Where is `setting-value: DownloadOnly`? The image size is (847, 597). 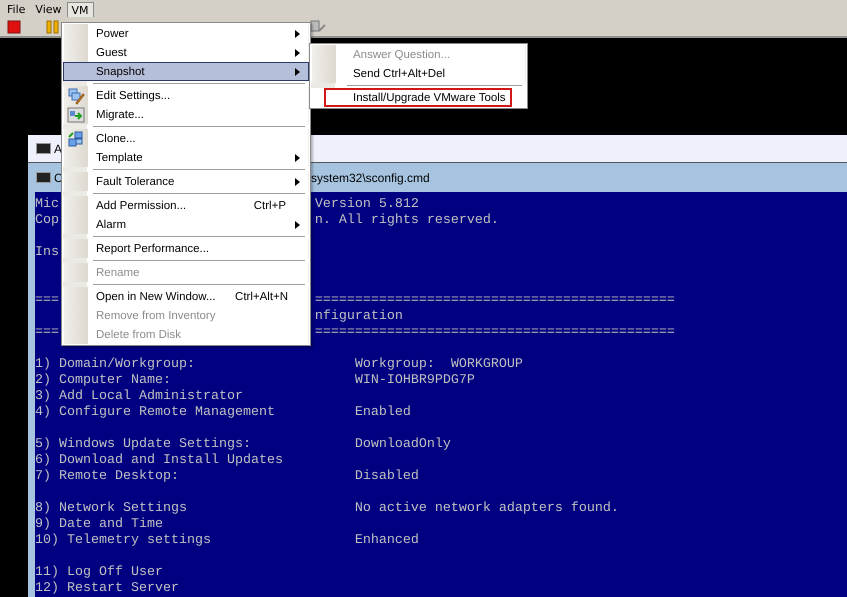 setting-value: DownloadOnly is located at coordinates (402, 445).